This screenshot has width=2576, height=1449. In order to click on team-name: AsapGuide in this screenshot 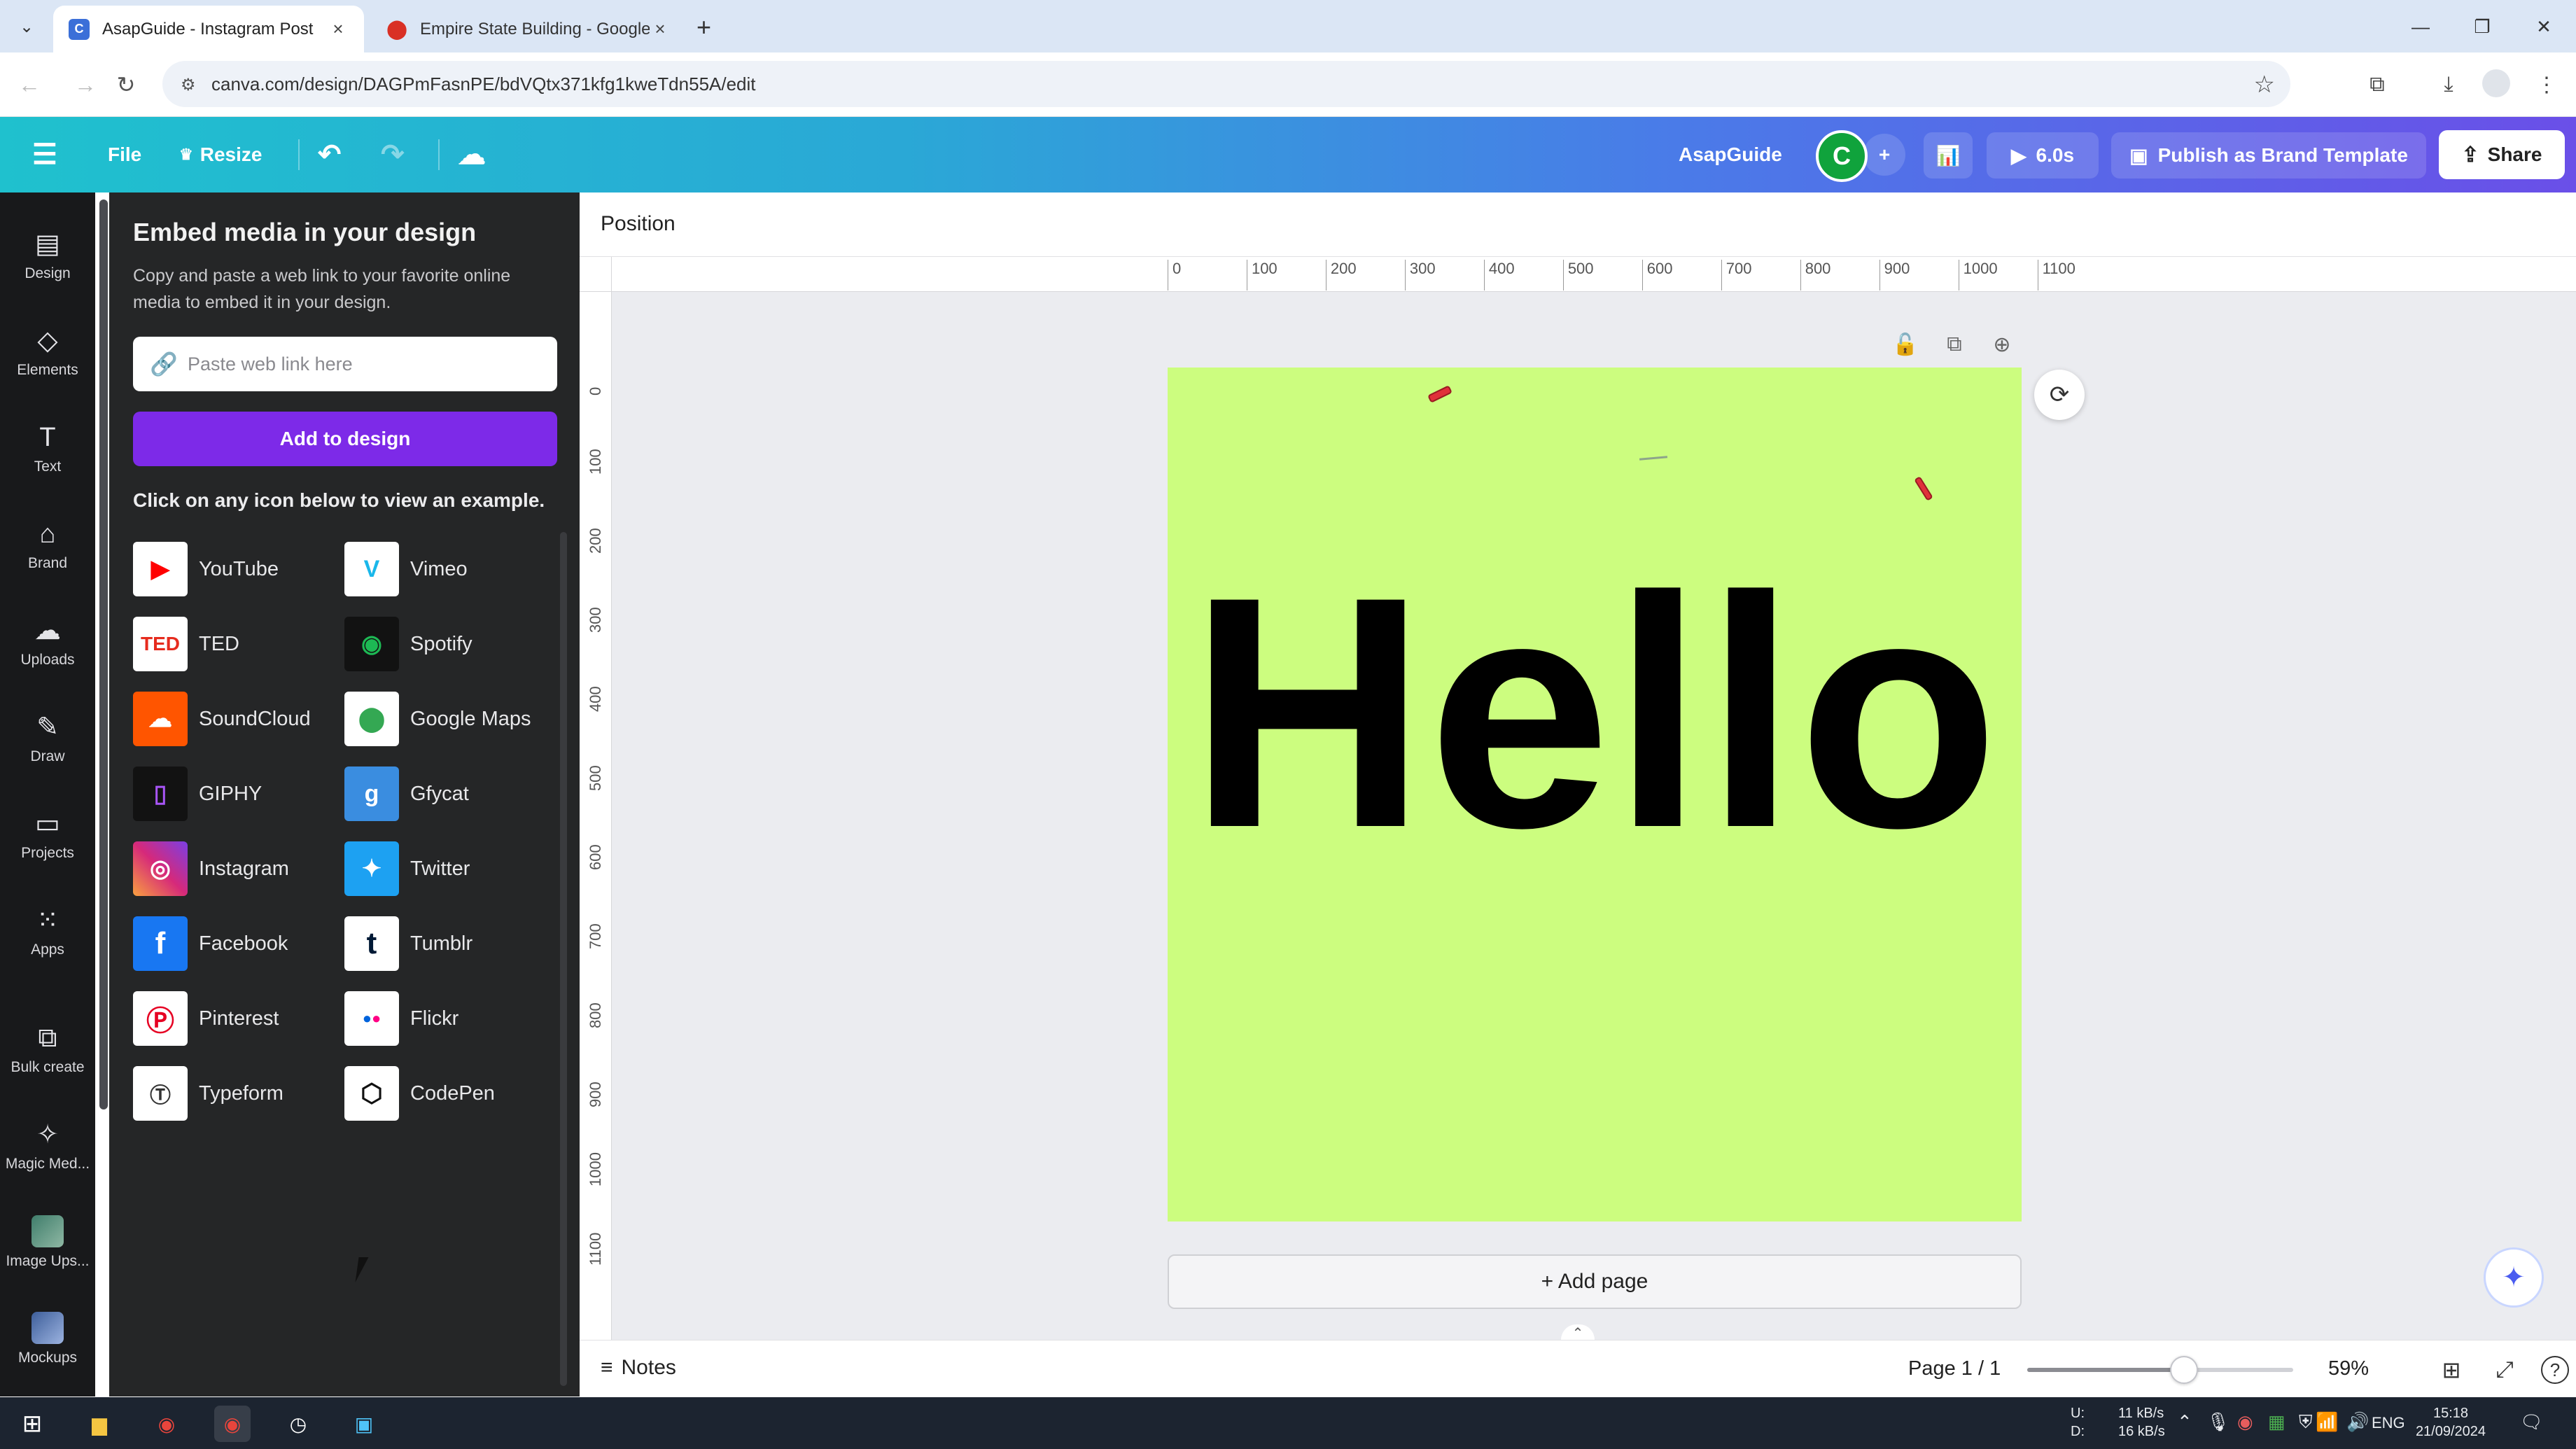, I will do `click(1730, 154)`.